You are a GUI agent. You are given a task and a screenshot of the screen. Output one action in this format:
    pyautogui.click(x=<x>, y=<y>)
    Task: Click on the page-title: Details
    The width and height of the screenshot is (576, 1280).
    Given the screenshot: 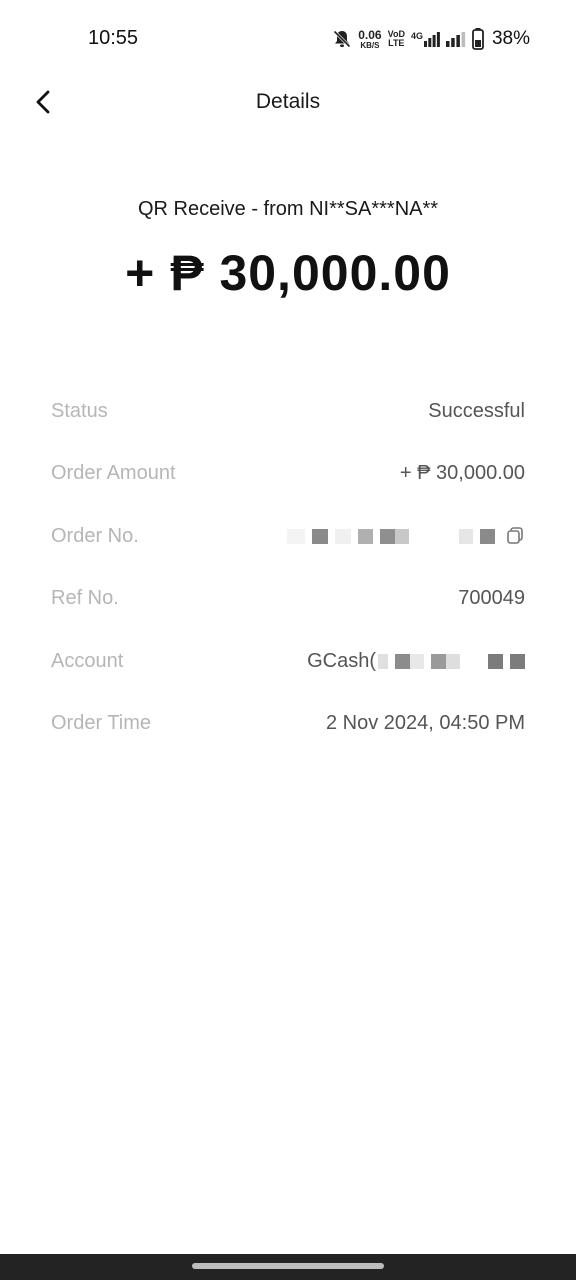 What is the action you would take?
    pyautogui.click(x=288, y=101)
    